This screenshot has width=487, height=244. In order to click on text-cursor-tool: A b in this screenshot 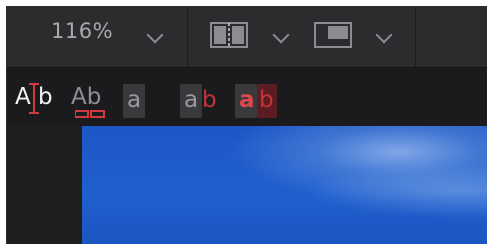, I will do `click(38, 100)`.